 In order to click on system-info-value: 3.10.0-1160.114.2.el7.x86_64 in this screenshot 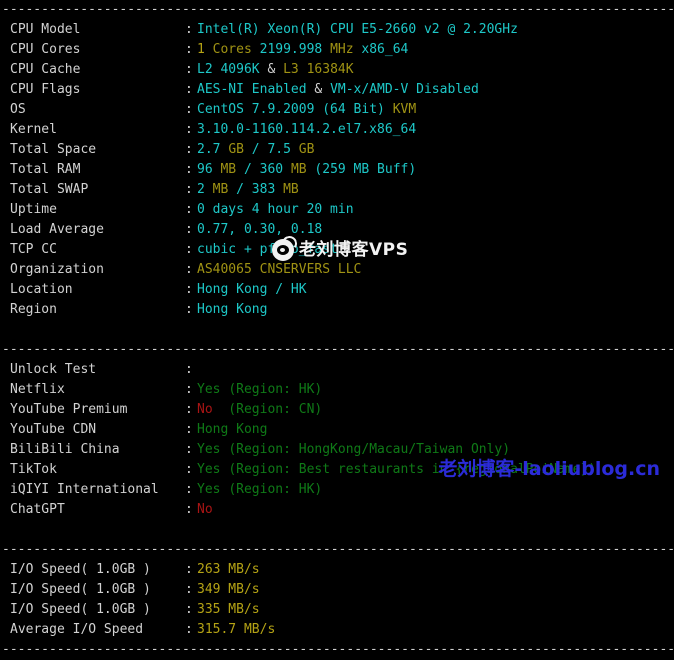, I will do `click(306, 130)`.